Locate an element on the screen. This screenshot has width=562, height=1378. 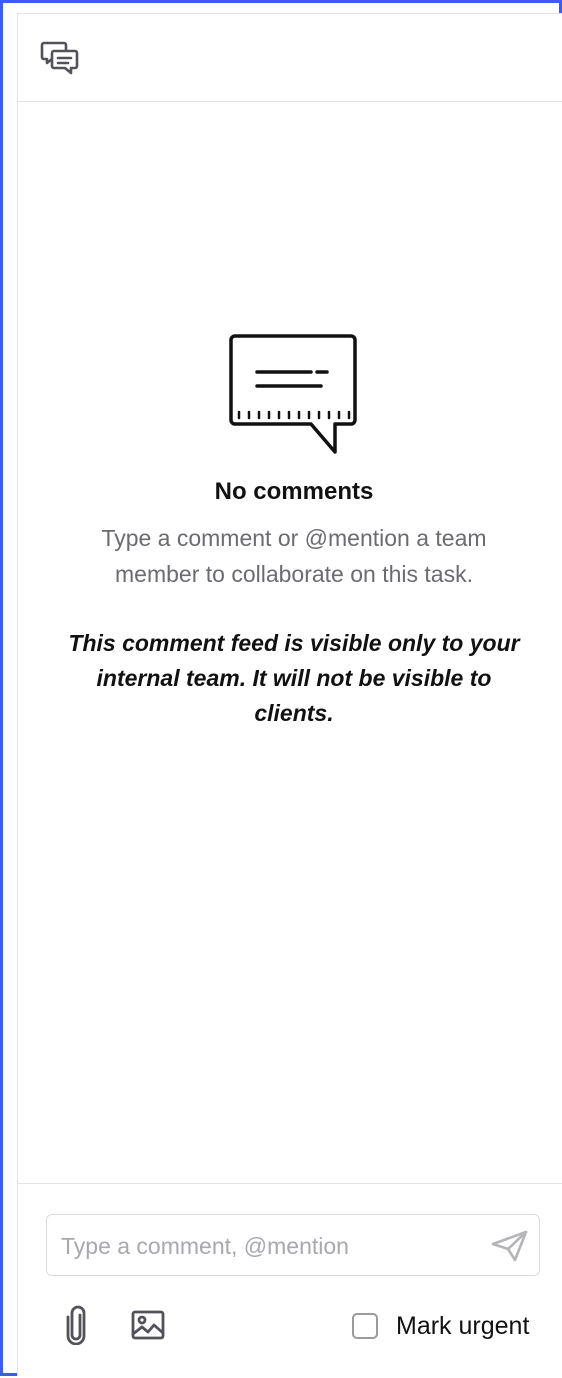
paperclip-icon is located at coordinates (76, 1325).